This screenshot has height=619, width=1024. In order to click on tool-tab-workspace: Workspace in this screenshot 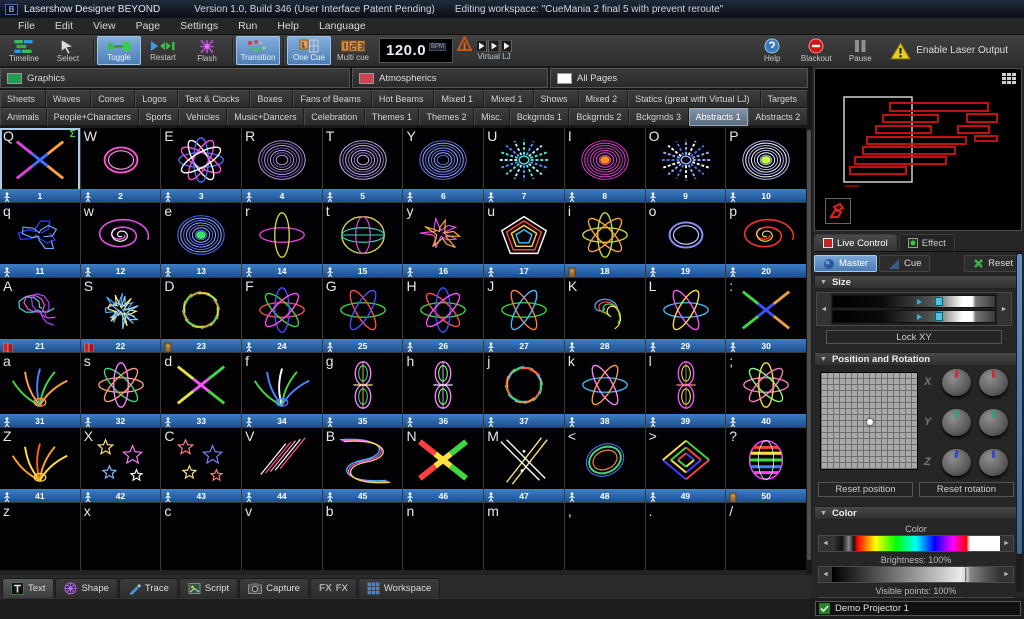, I will do `click(399, 588)`.